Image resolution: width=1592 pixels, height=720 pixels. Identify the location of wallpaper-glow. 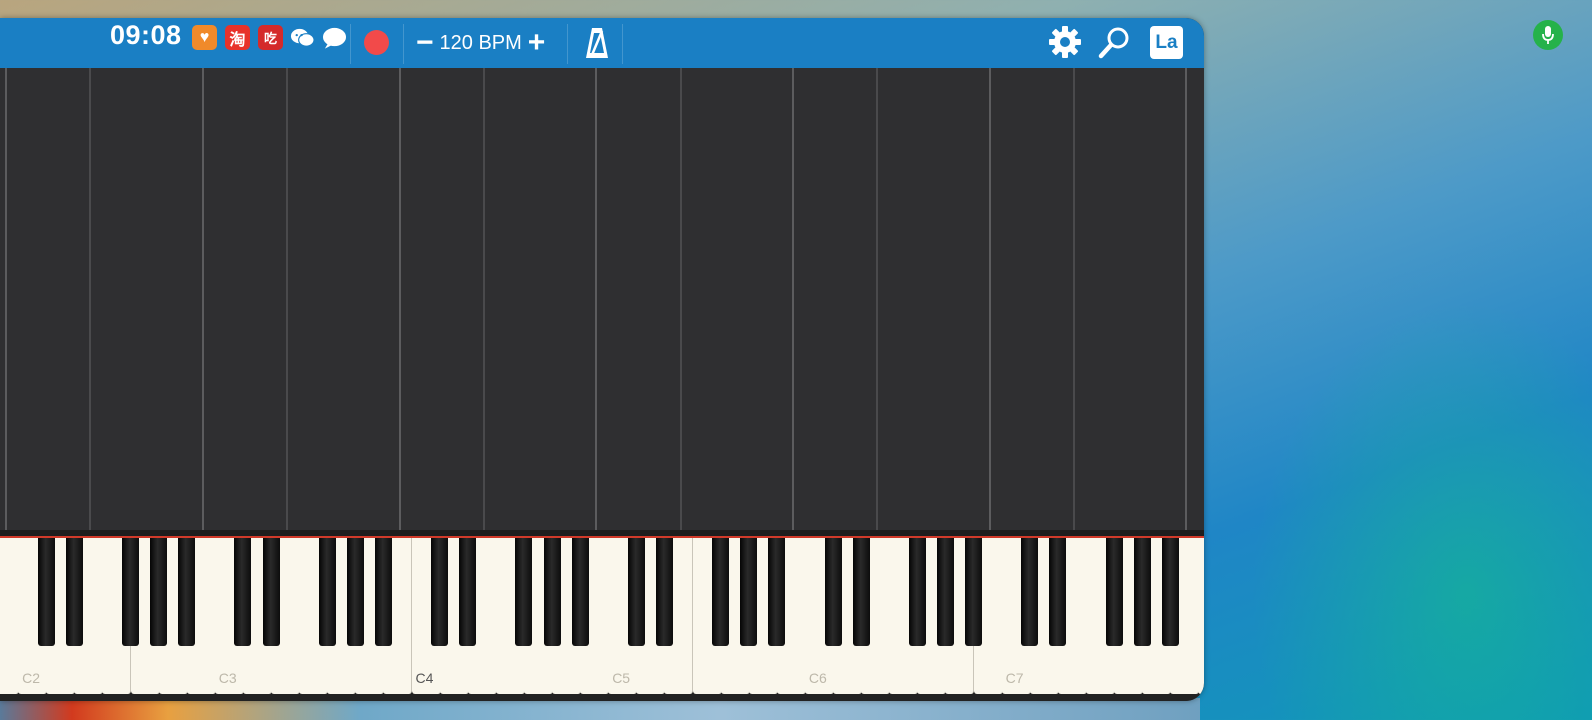
(1421, 510).